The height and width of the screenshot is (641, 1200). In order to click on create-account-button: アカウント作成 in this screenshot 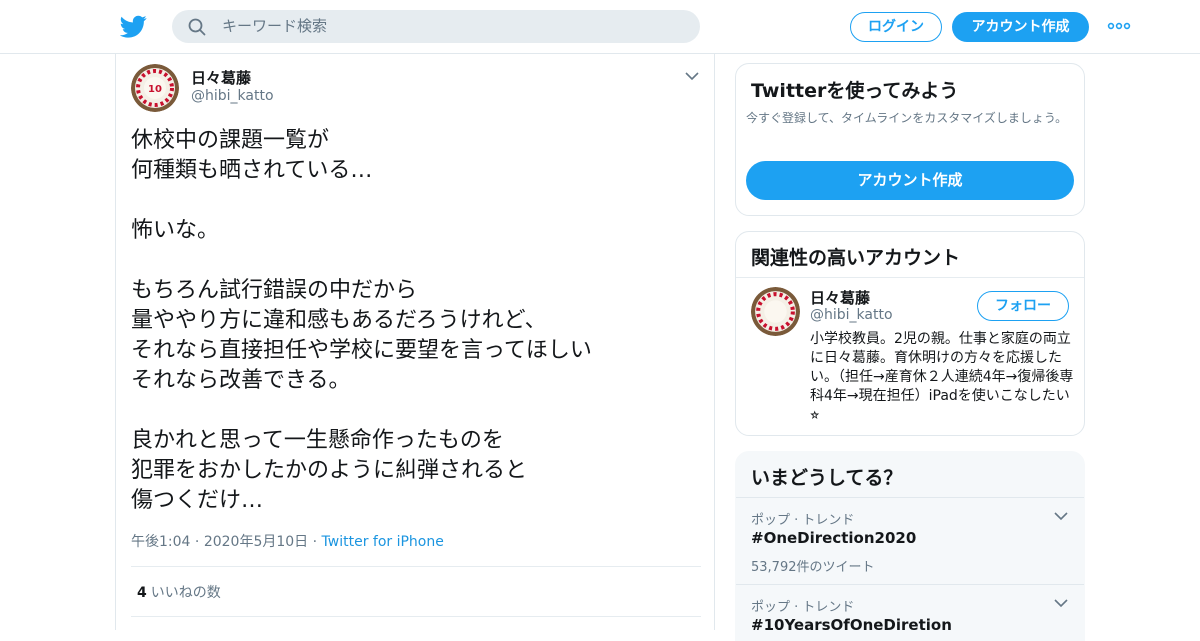, I will do `click(910, 180)`.